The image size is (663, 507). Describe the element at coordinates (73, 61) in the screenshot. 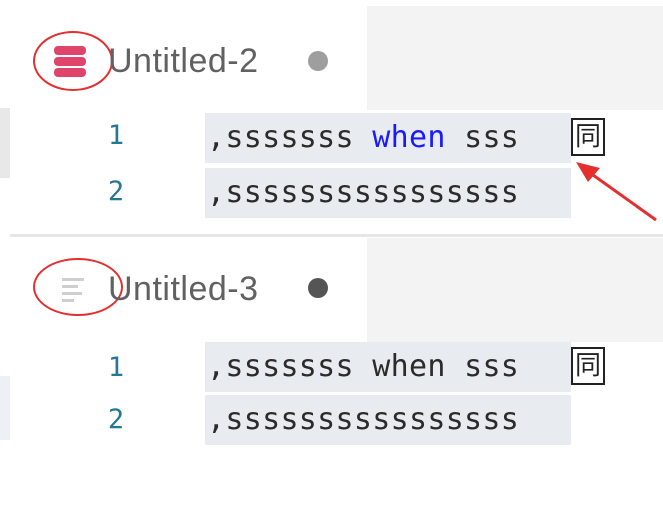

I see `annotation-circle-icon1` at that location.